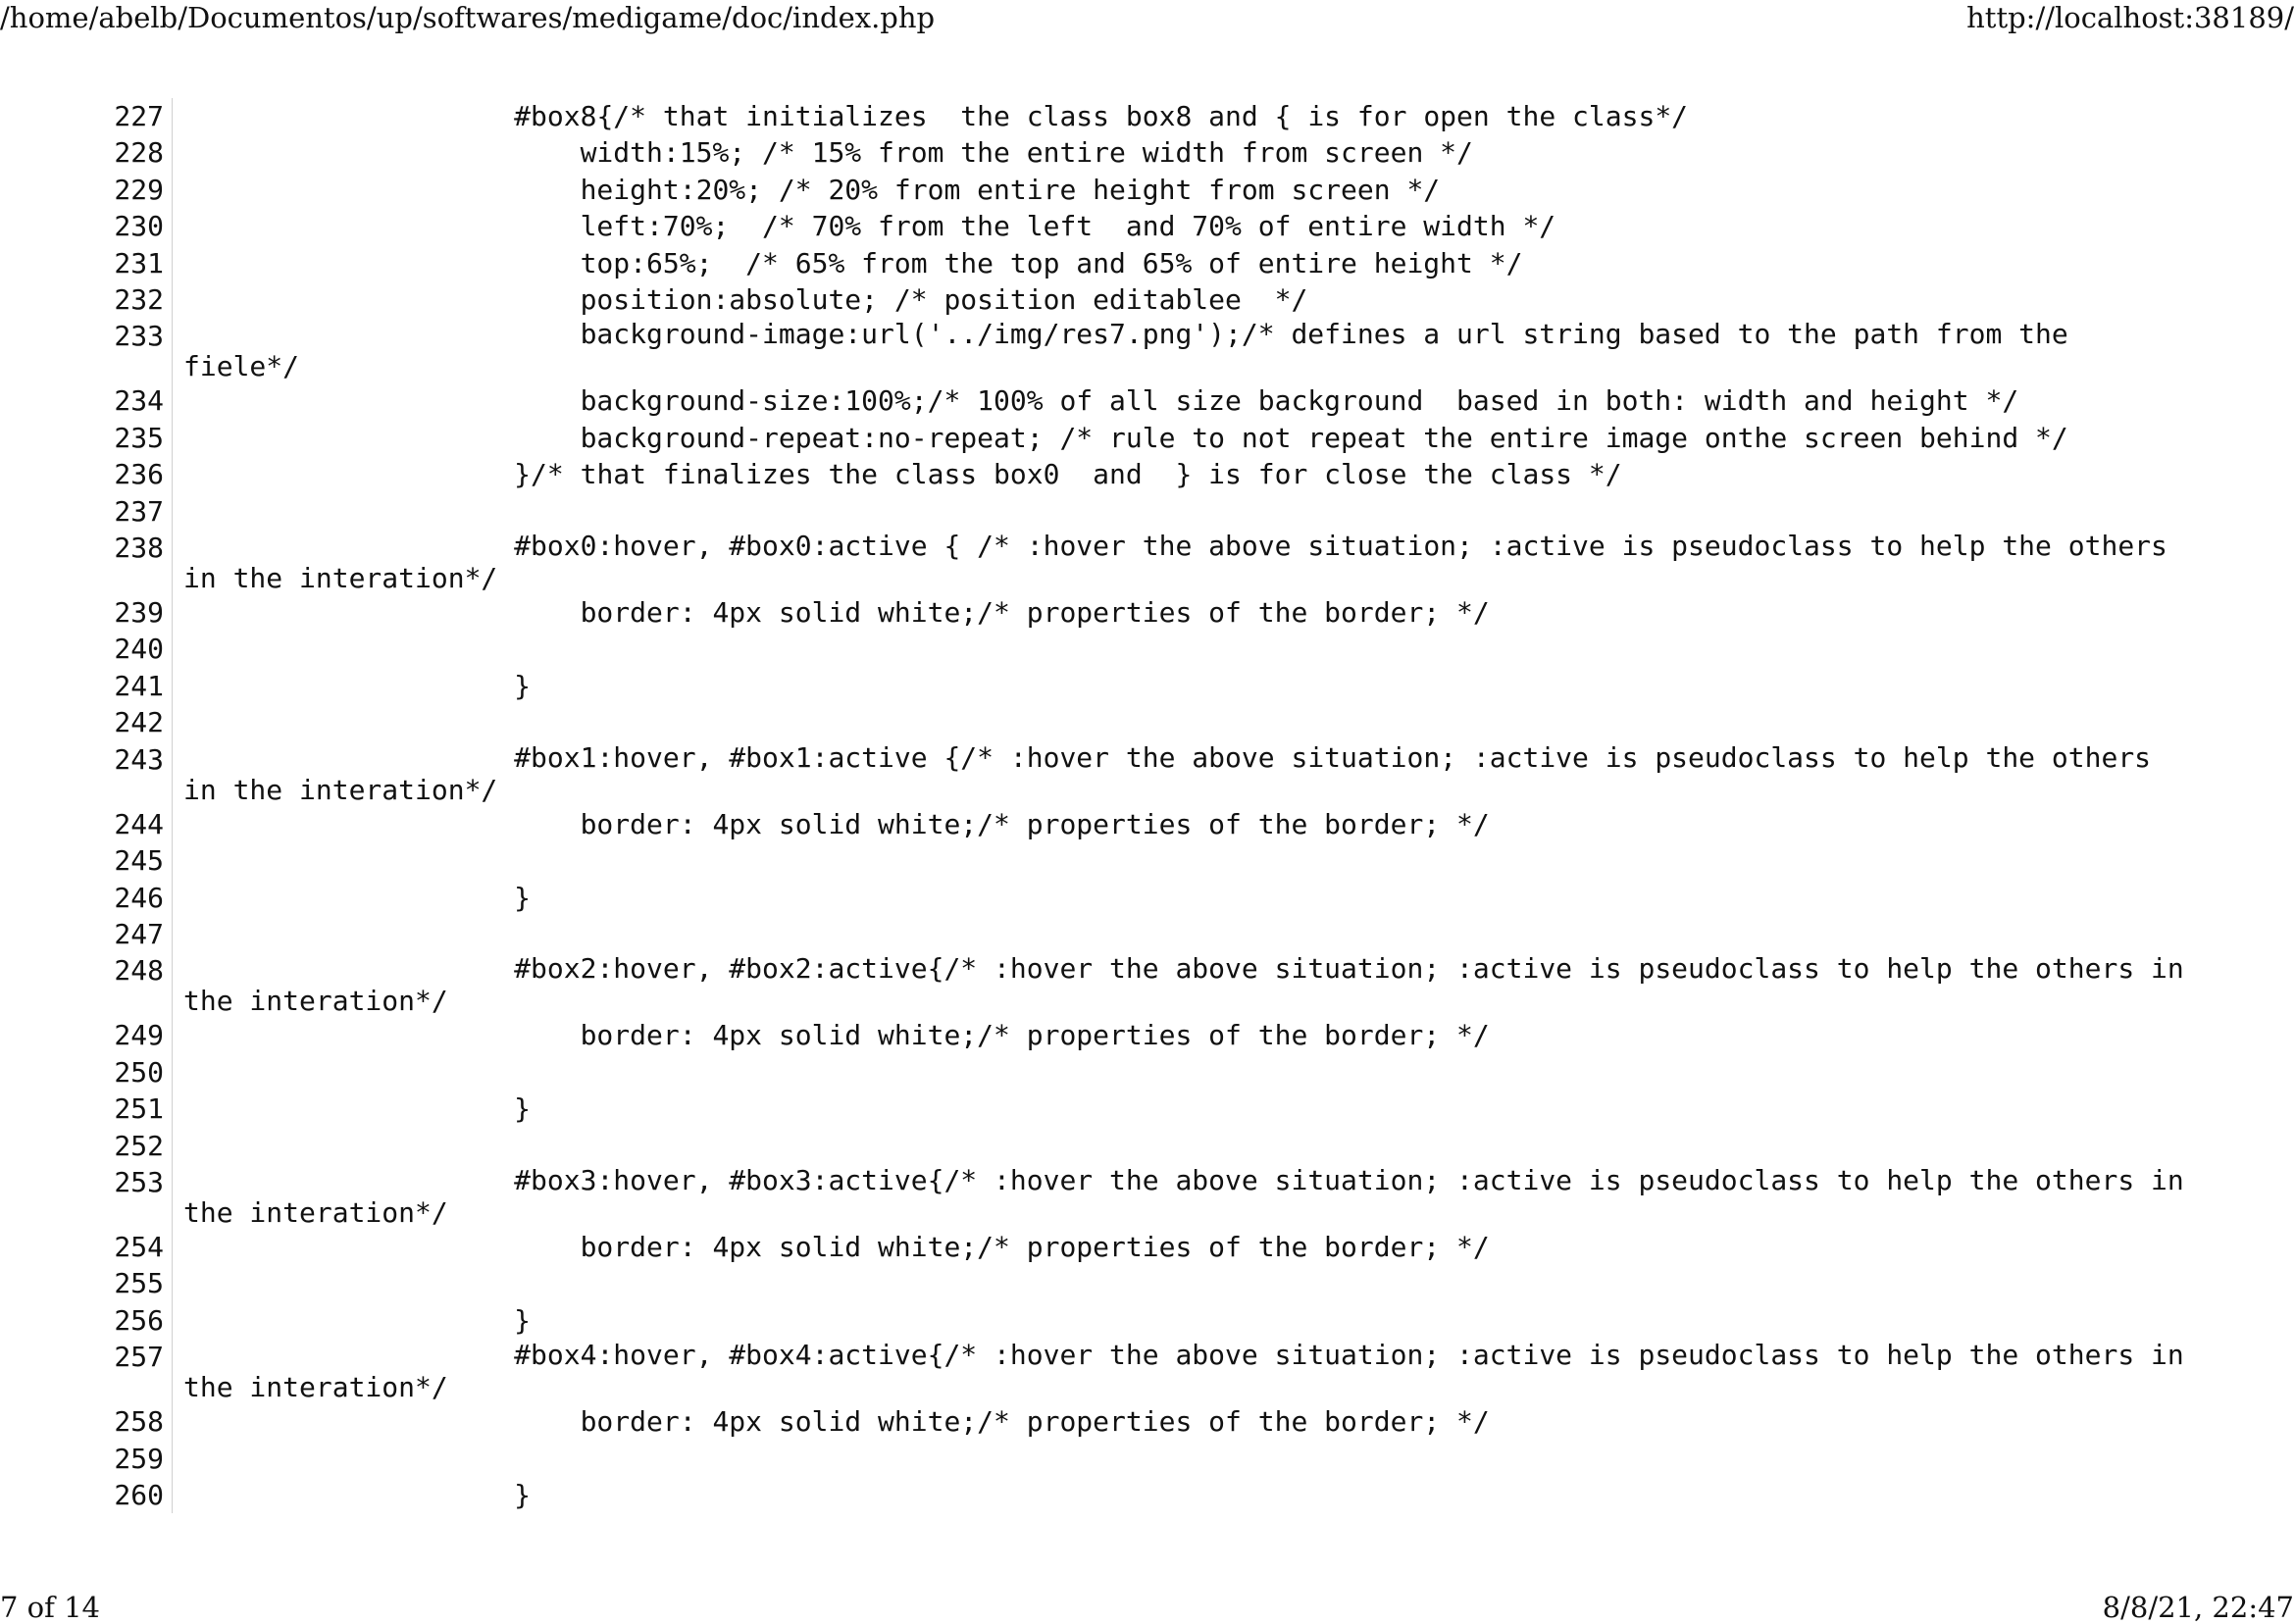 The width and height of the screenshot is (2294, 1624). What do you see at coordinates (1092, 1109) in the screenshot?
I see `code-line: 251 }` at bounding box center [1092, 1109].